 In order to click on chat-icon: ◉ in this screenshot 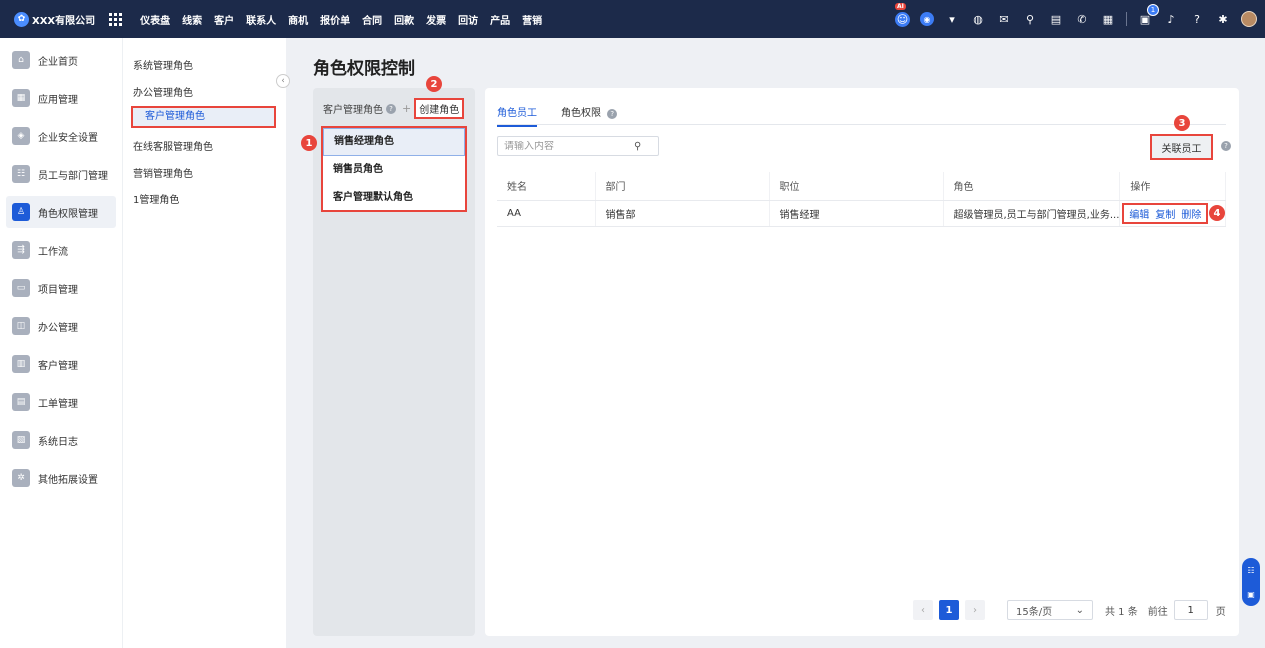, I will do `click(927, 19)`.